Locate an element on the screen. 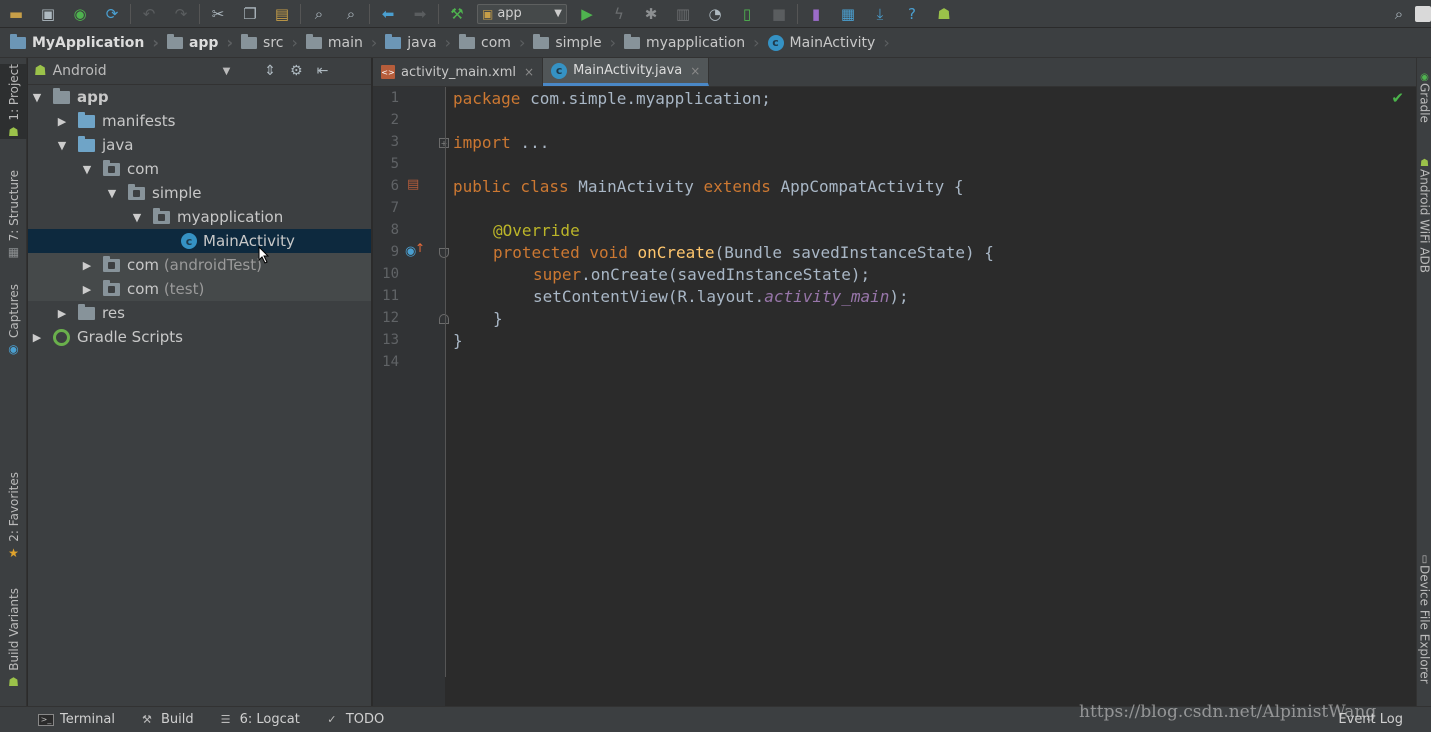  breadcrumb-main: main › is located at coordinates (341, 42).